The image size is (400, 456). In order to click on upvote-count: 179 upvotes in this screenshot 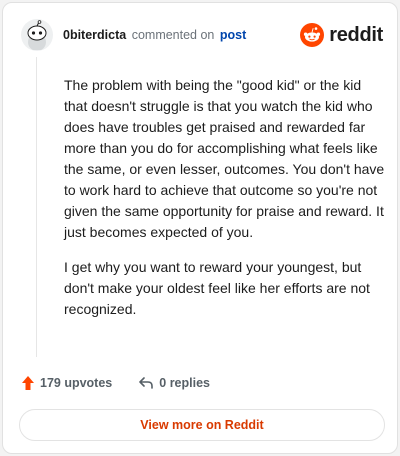, I will do `click(76, 383)`.